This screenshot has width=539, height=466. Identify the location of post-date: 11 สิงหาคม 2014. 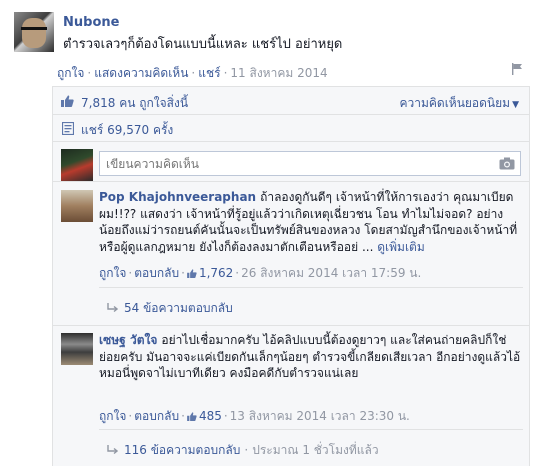
(278, 73).